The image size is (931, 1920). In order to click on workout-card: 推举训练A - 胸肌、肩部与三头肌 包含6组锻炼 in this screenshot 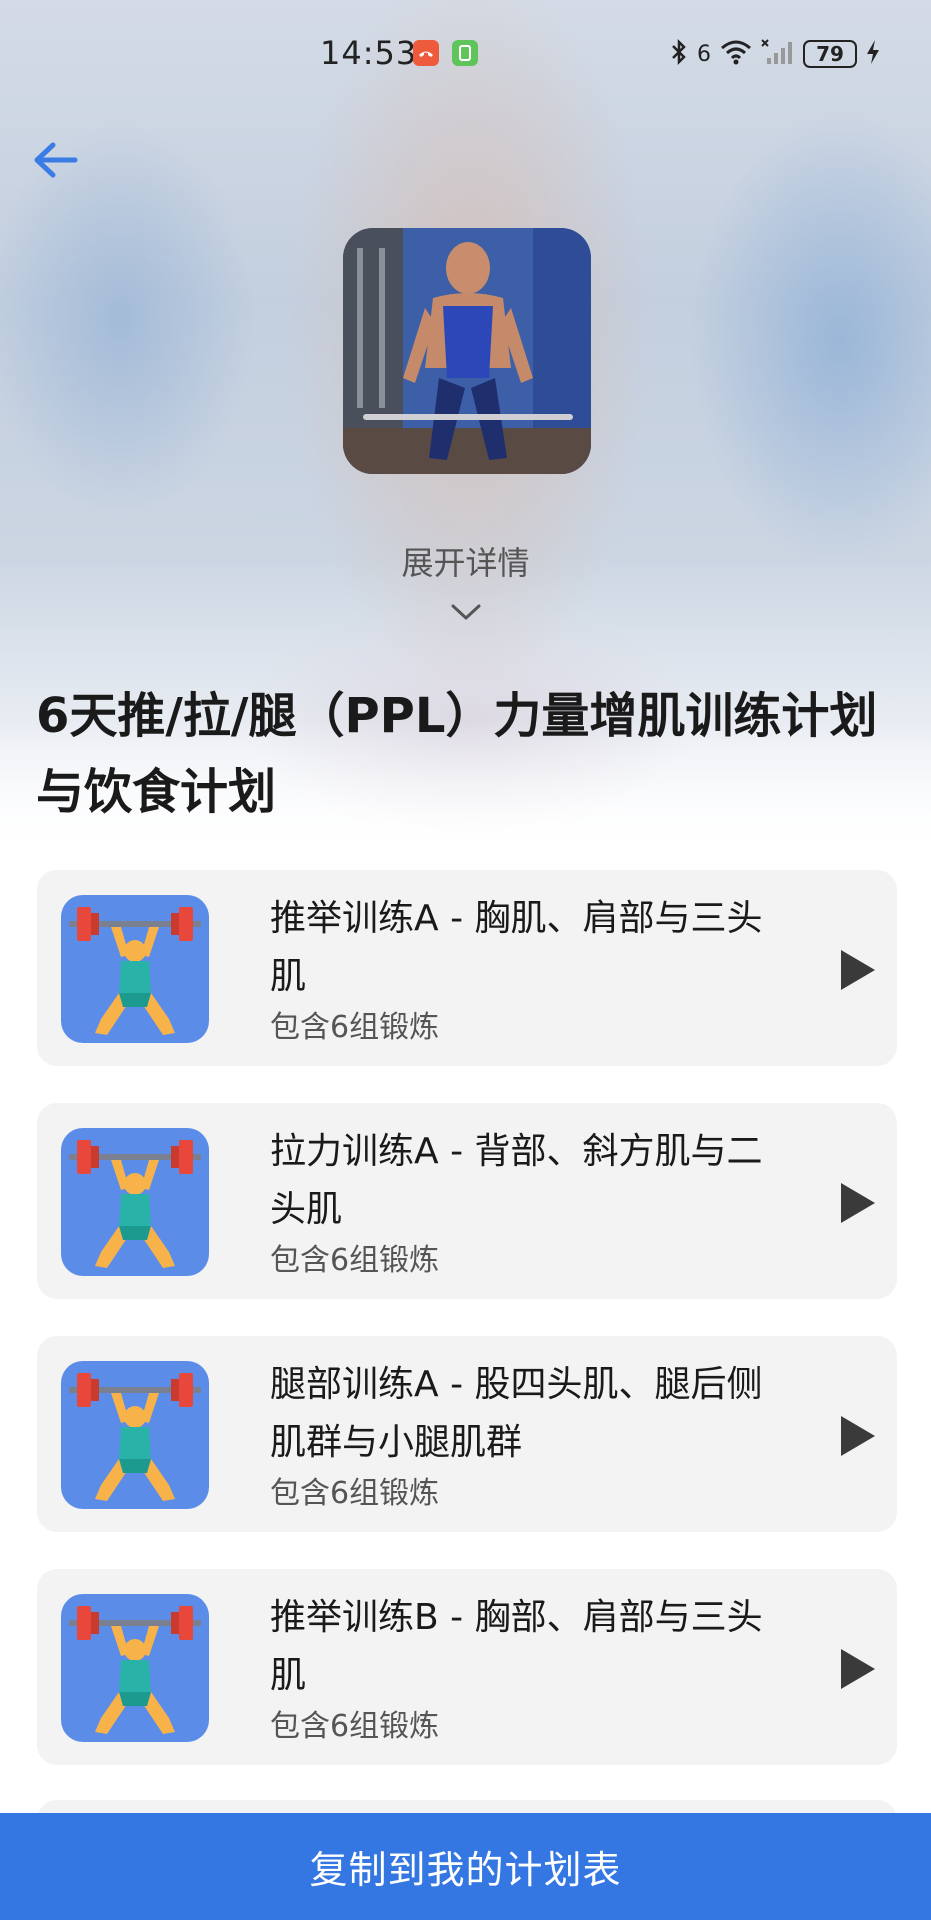, I will do `click(467, 968)`.